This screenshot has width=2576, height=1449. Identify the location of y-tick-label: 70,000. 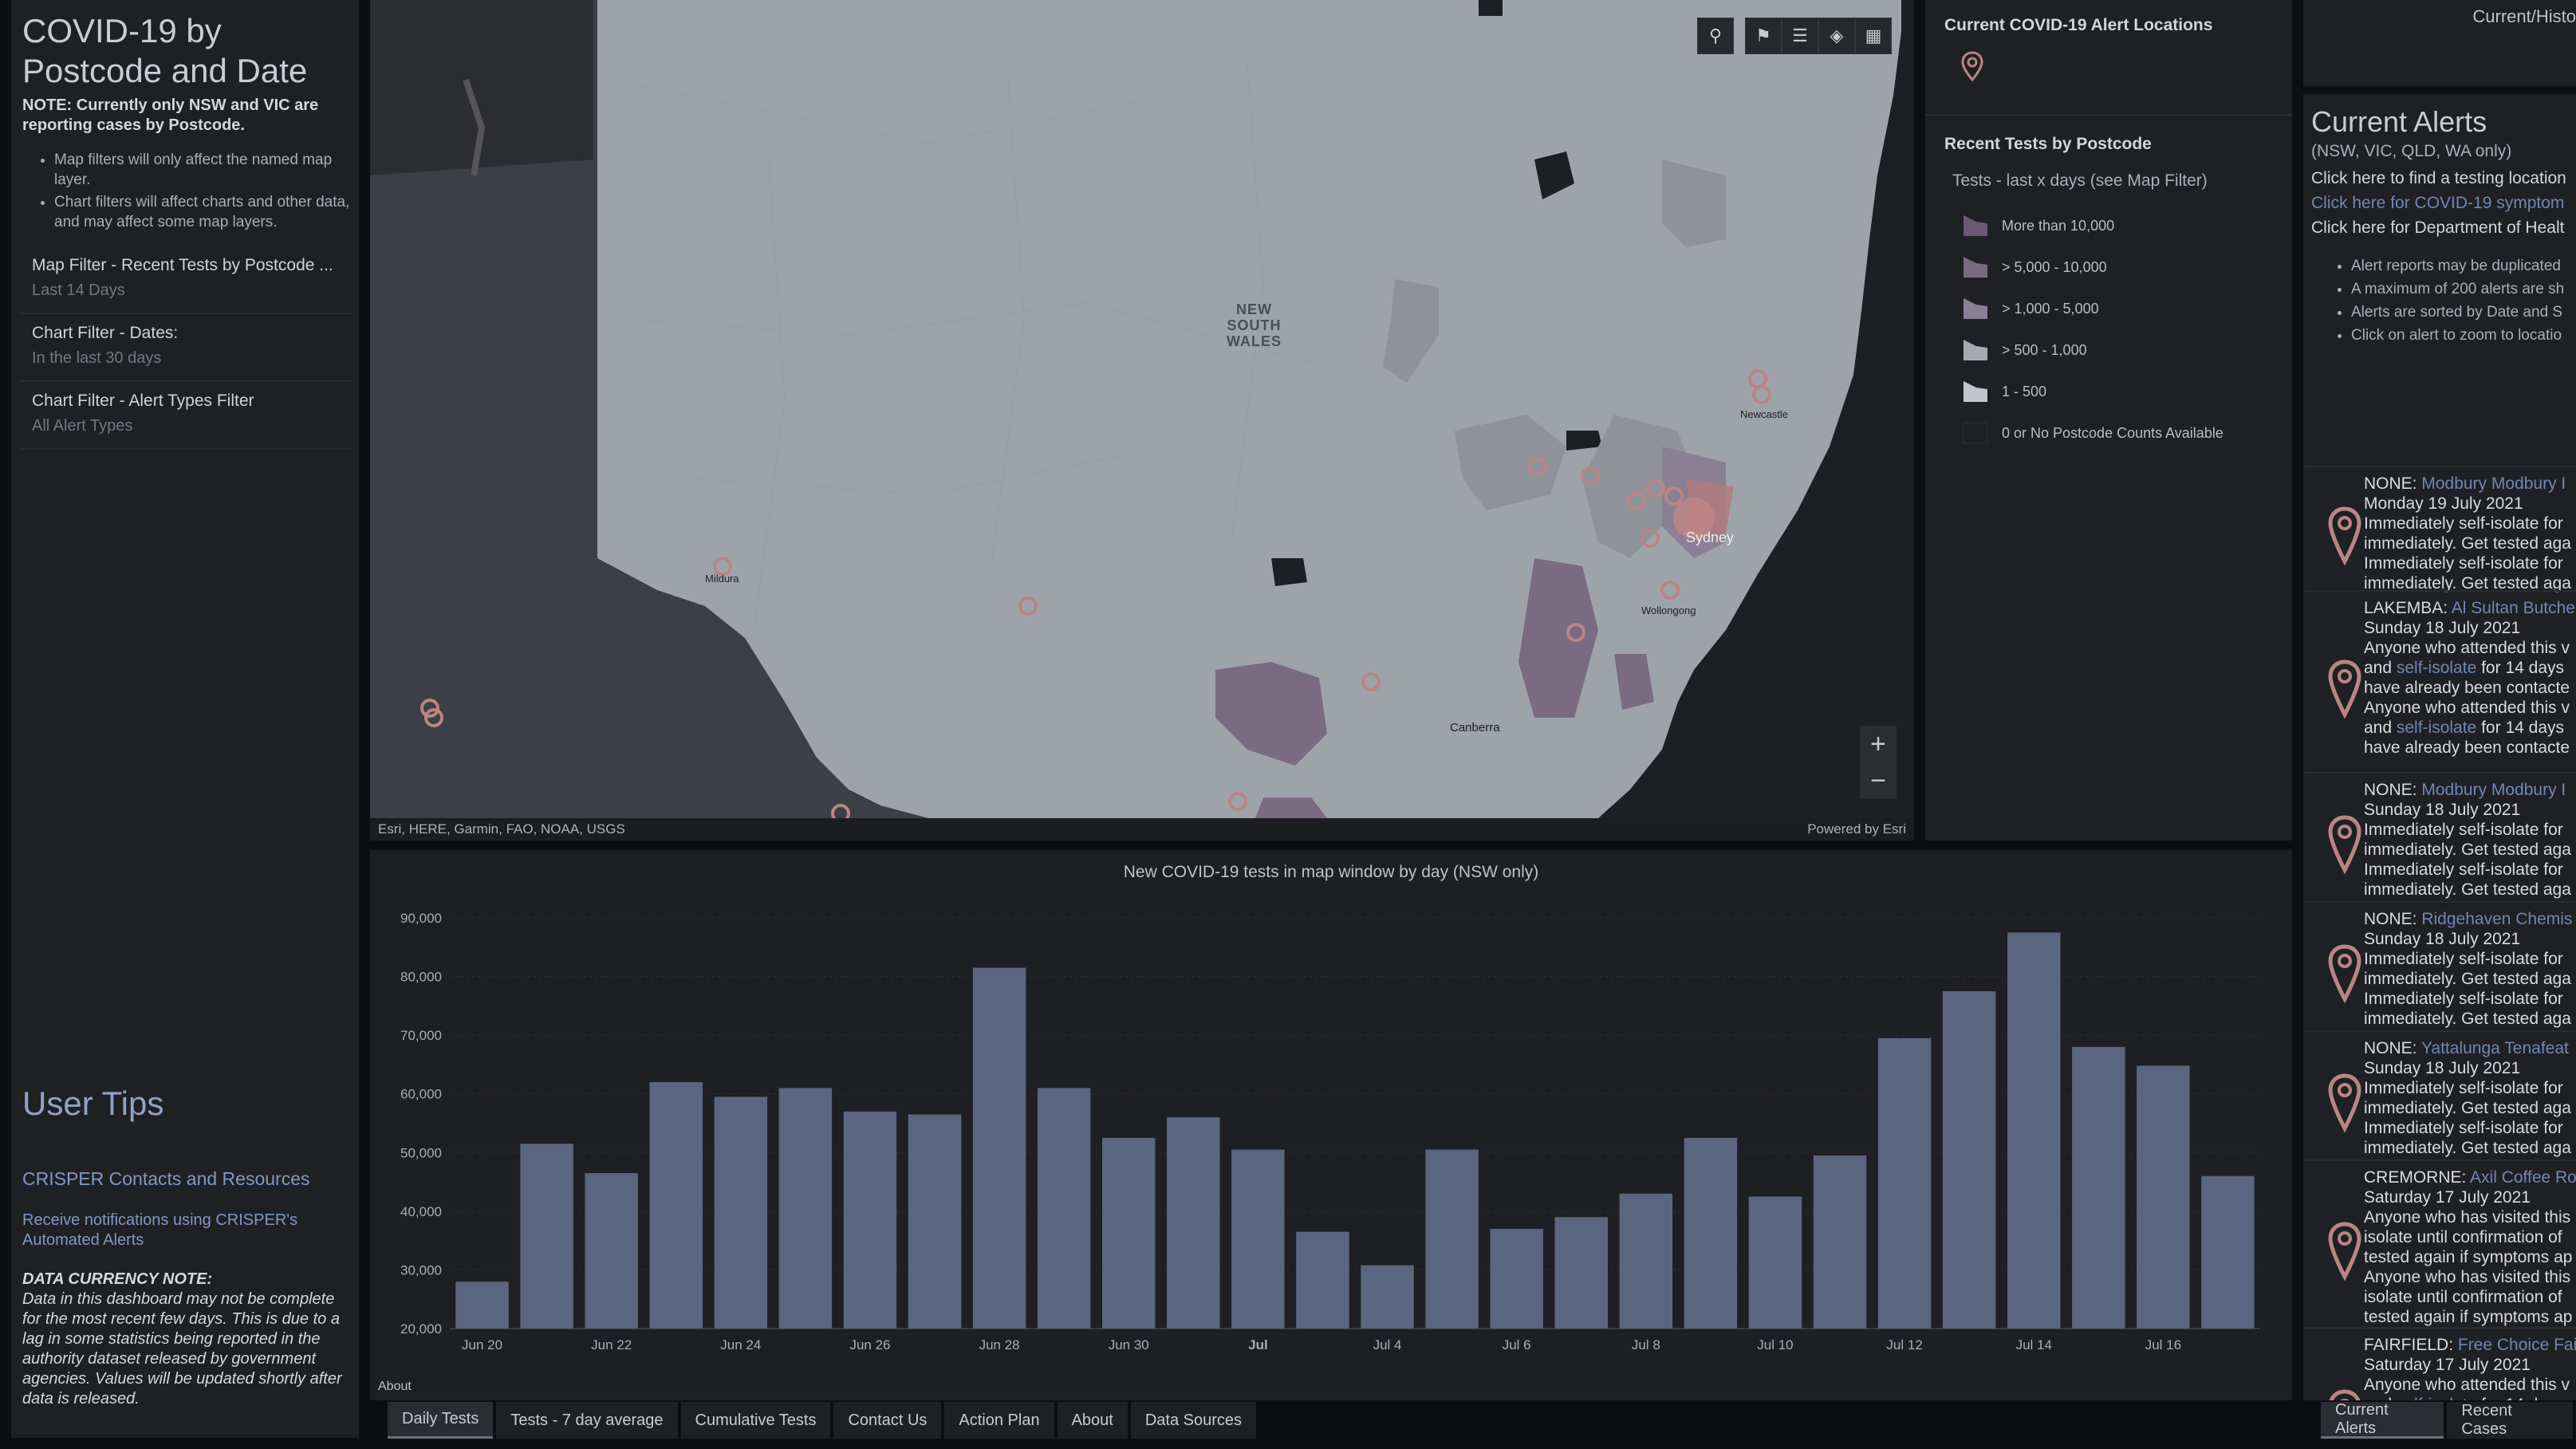
(421, 1035).